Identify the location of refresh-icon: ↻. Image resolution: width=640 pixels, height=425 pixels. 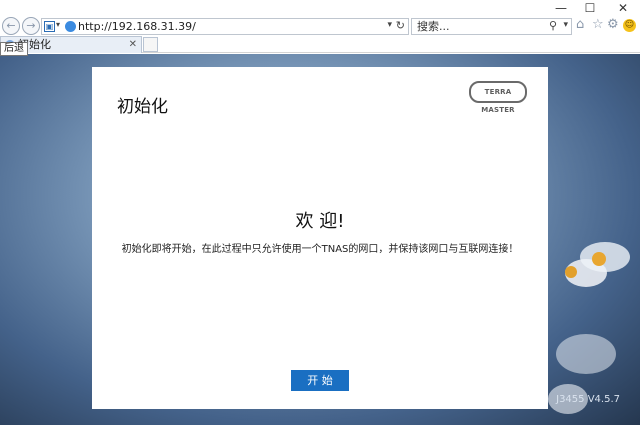
(400, 25).